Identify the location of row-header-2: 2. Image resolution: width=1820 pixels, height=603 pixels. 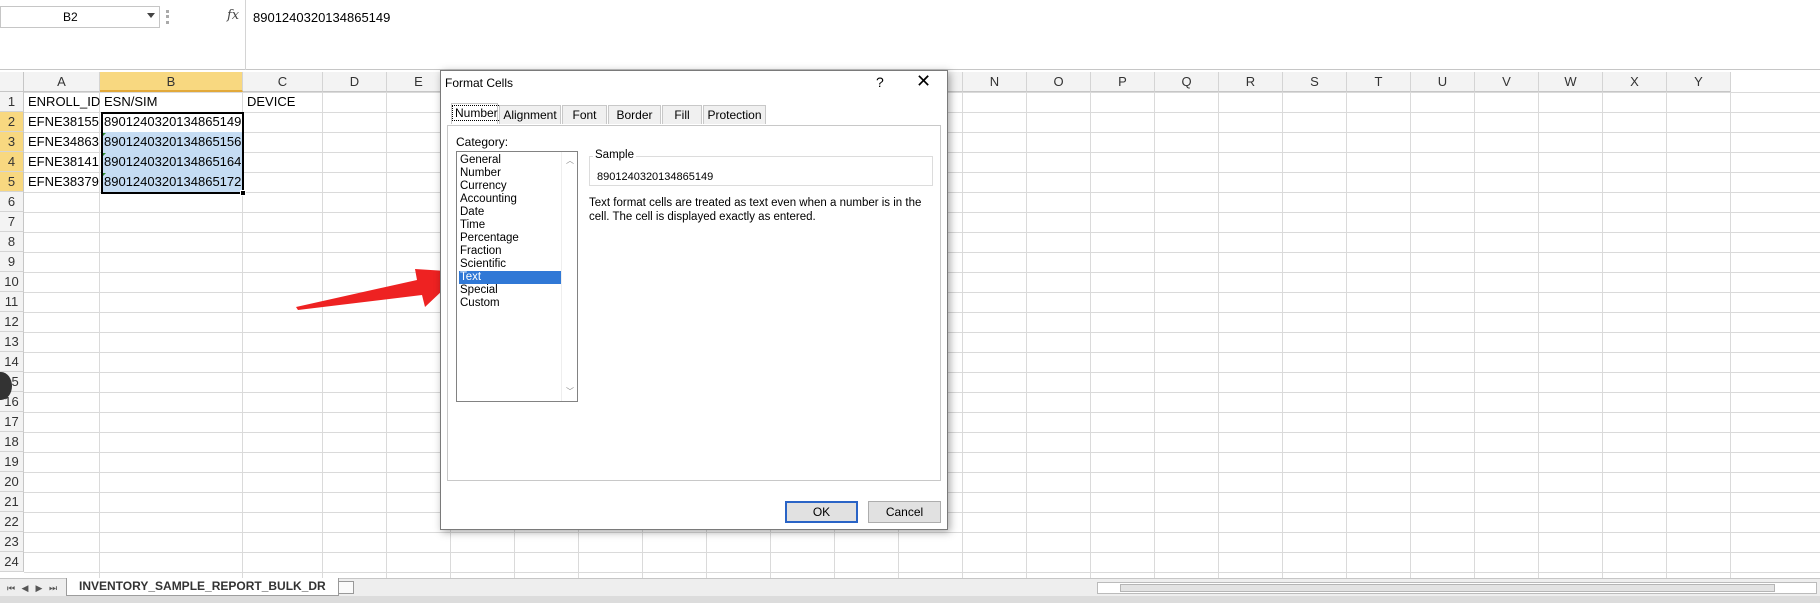
(12, 122).